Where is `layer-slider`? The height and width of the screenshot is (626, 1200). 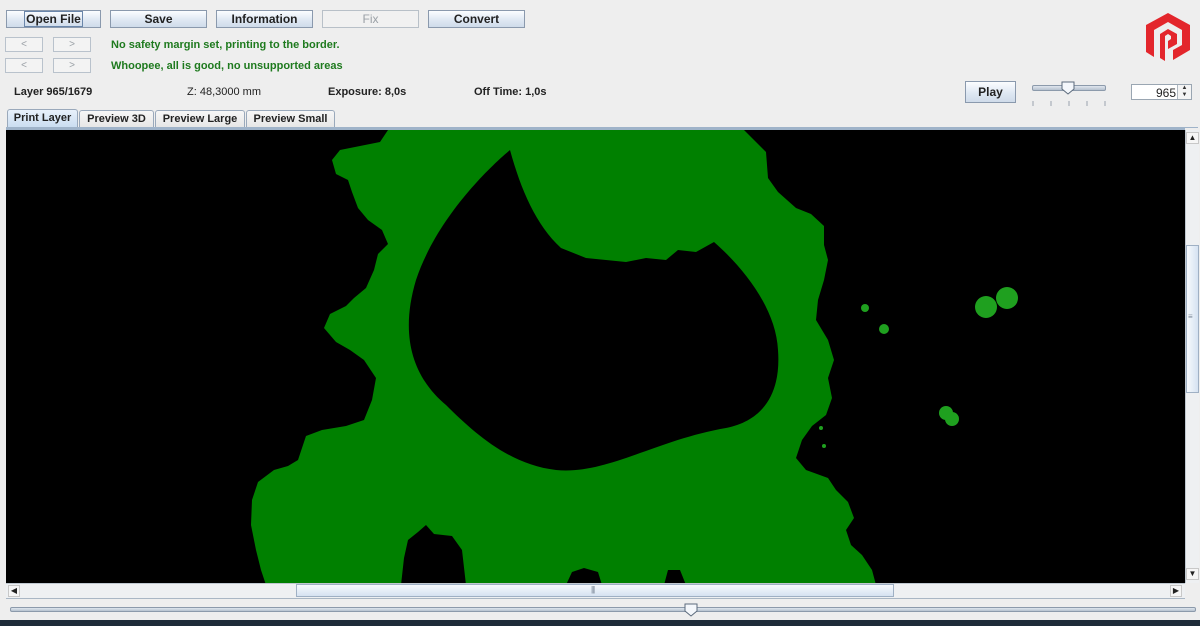 layer-slider is located at coordinates (603, 611).